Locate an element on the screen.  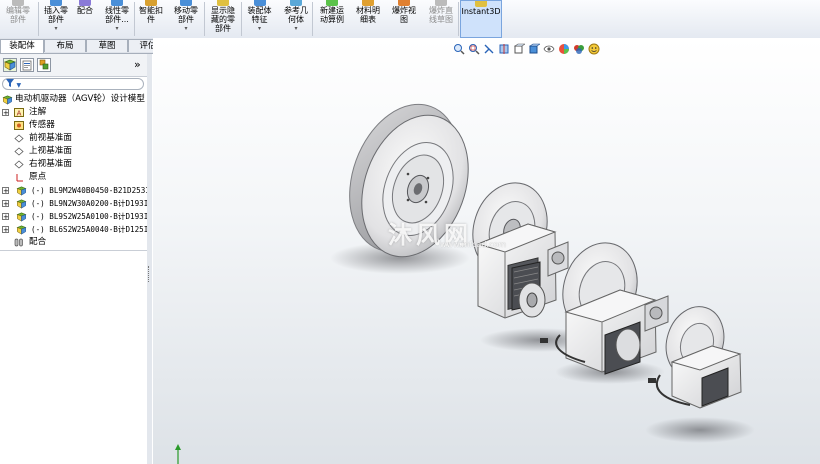
ribbon-button-4: 智能扣 件 is located at coordinates (151, 19).